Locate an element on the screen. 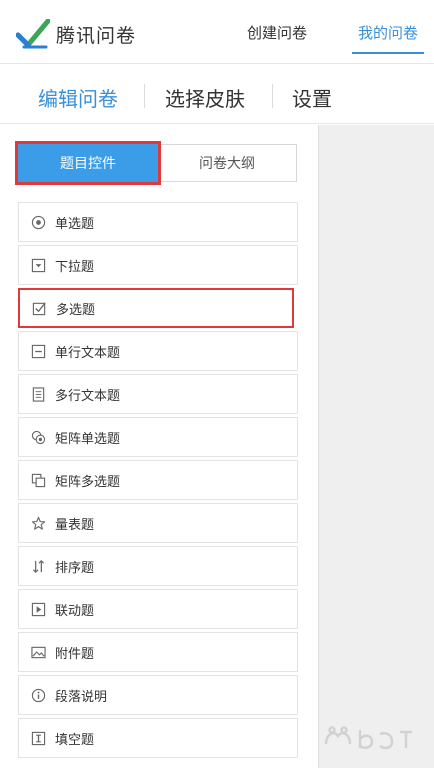  question-type-fill-blank: 填空题 is located at coordinates (158, 738).